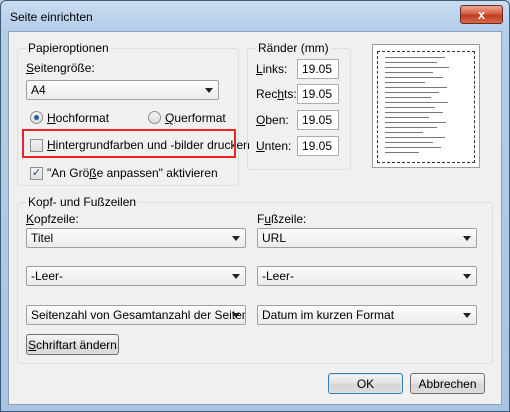 This screenshot has height=412, width=510. What do you see at coordinates (136, 238) in the screenshot?
I see `header-select-1: Titel` at bounding box center [136, 238].